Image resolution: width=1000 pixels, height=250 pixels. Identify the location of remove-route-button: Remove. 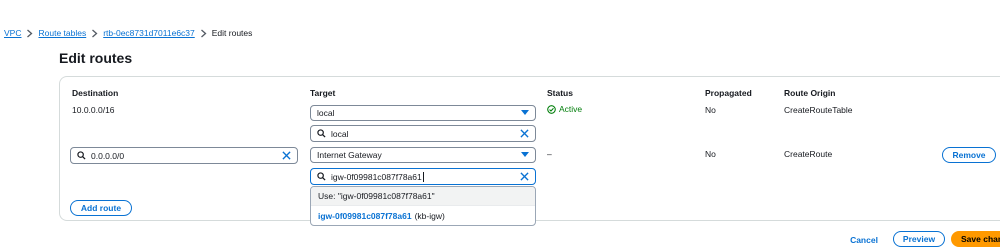
(969, 155).